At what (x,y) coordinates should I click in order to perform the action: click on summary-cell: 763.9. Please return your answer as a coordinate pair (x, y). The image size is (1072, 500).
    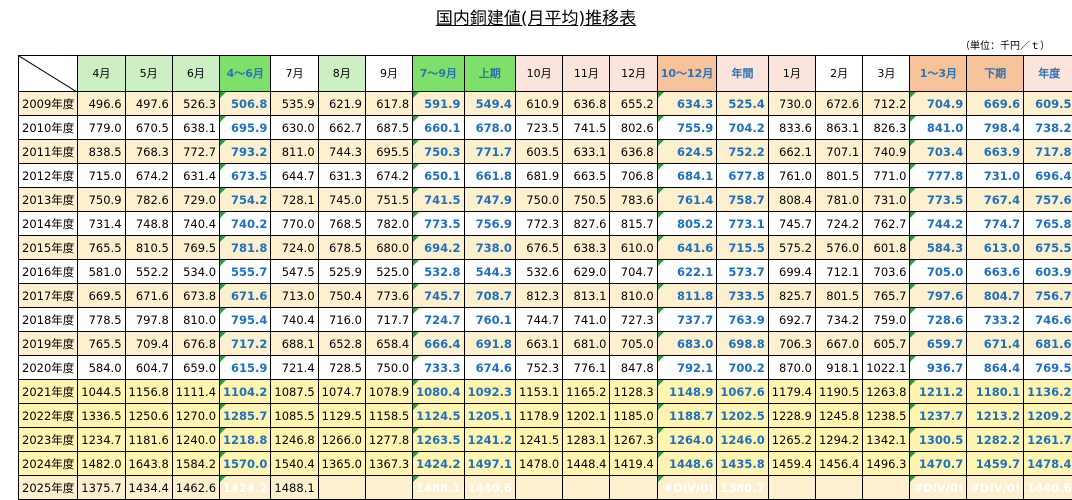
    Looking at the image, I should click on (742, 320).